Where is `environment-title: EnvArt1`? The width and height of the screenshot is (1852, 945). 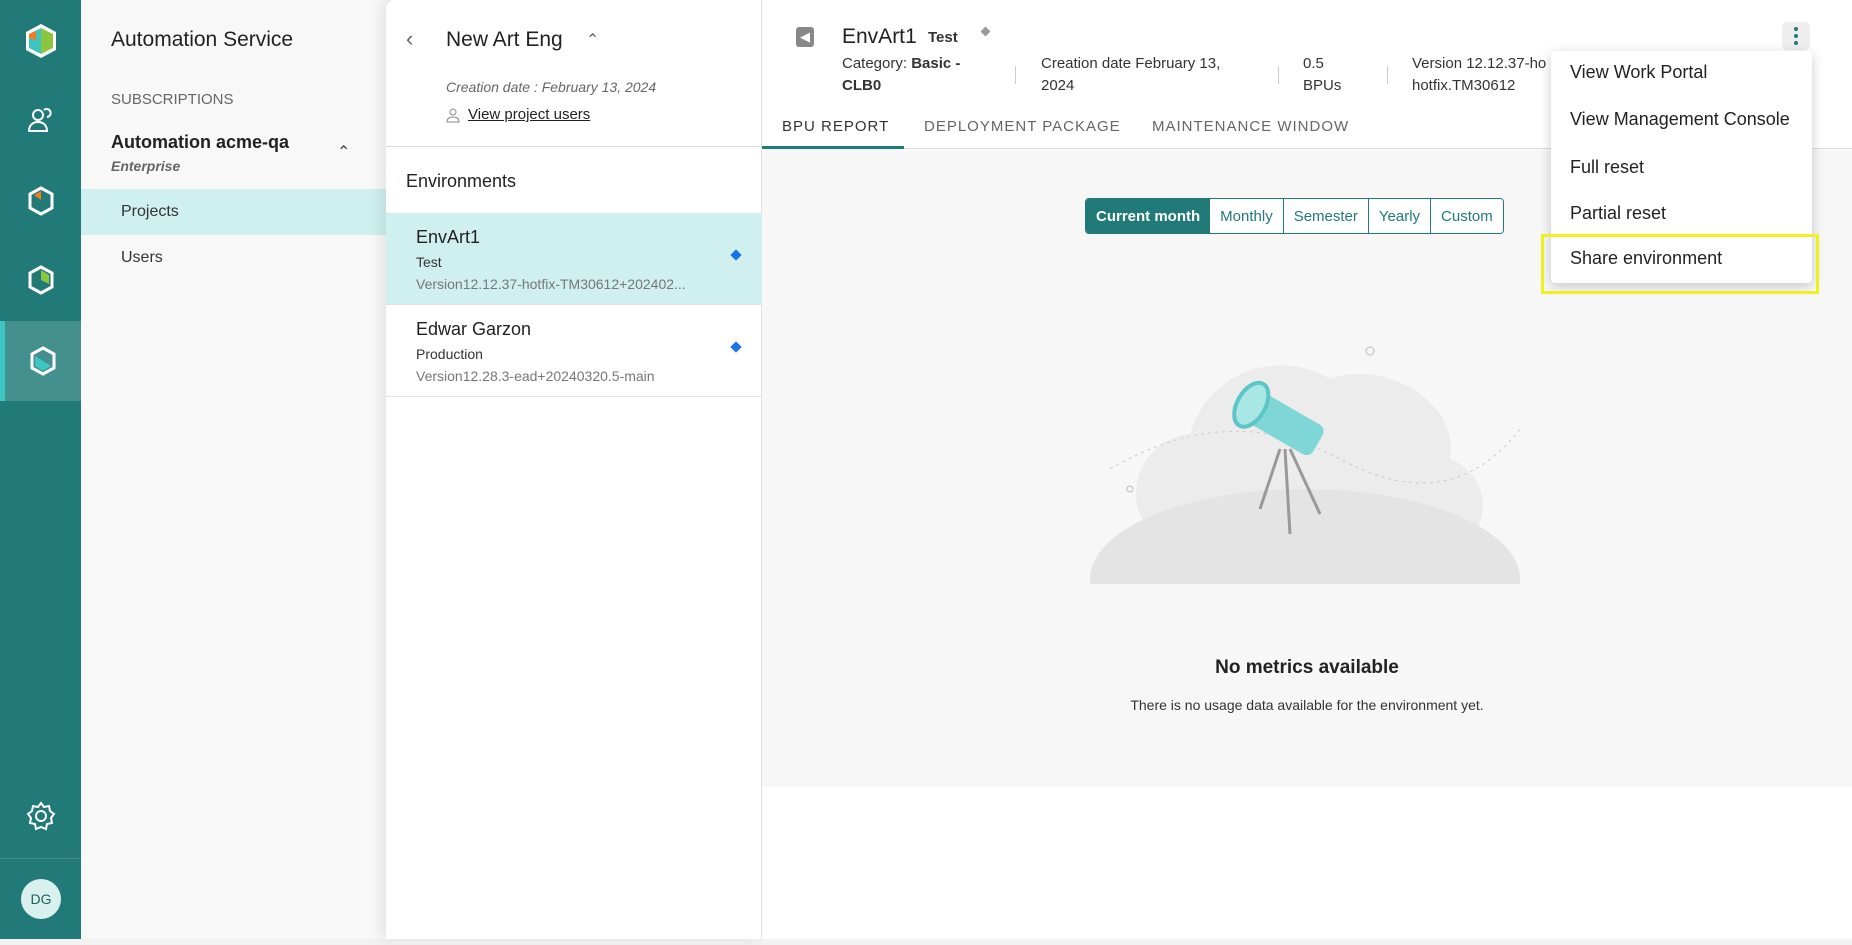
environment-title: EnvArt1 is located at coordinates (879, 36).